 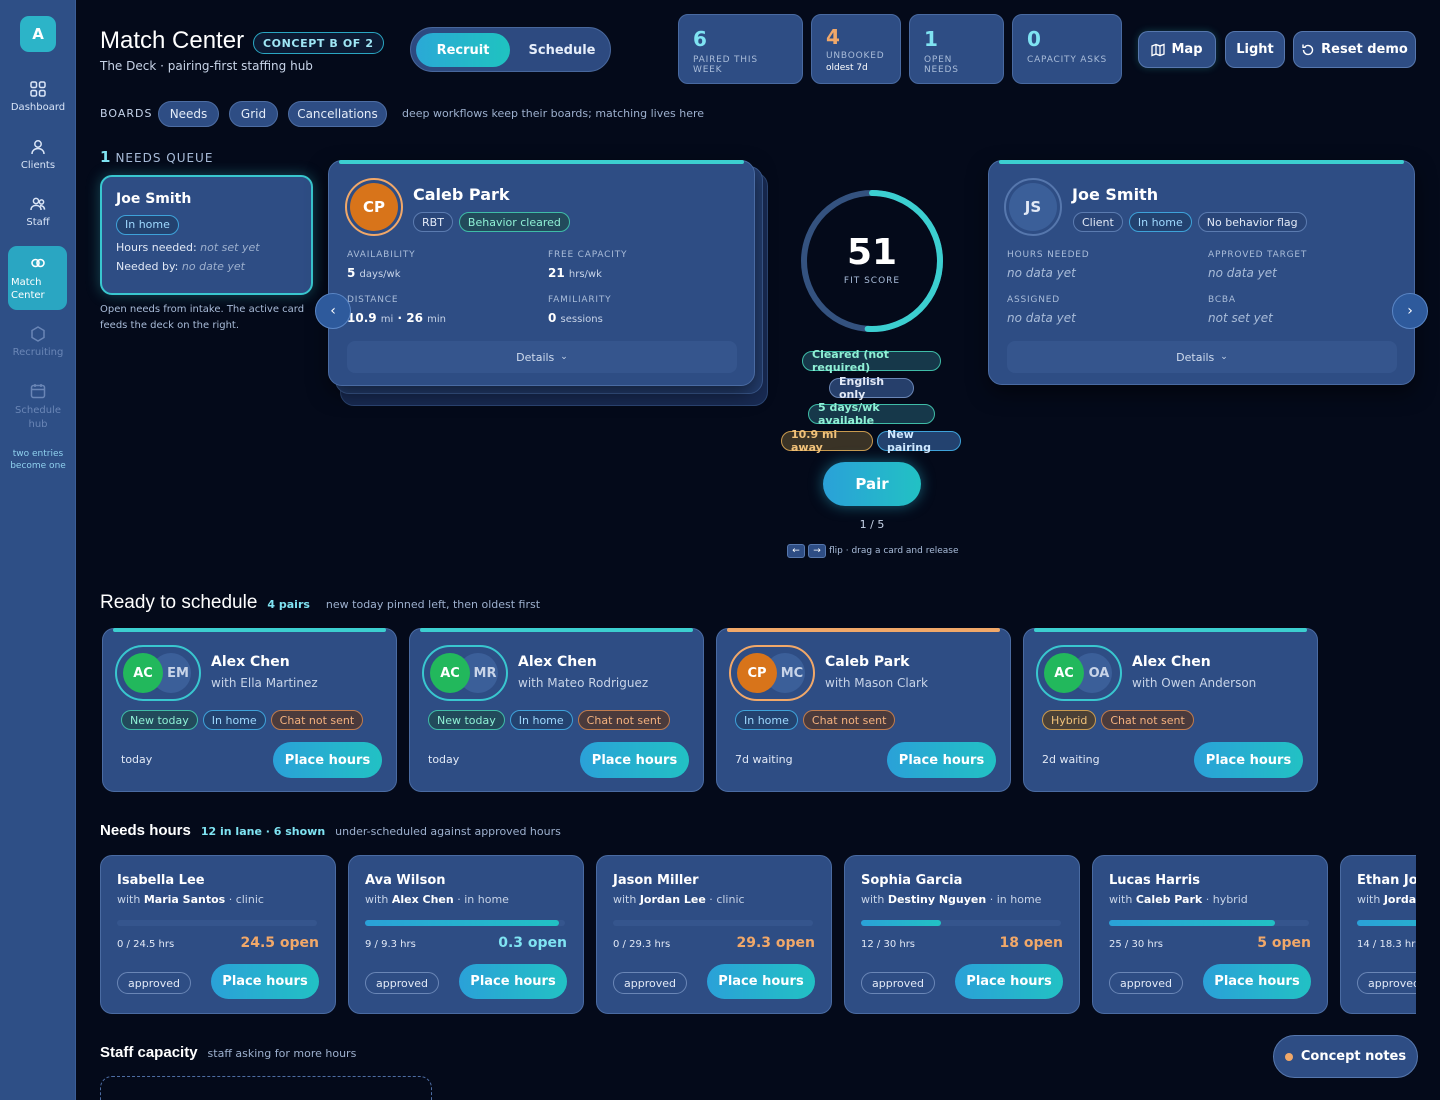 What do you see at coordinates (37, 278) in the screenshot?
I see `sidebar-item-match-center: Match Center` at bounding box center [37, 278].